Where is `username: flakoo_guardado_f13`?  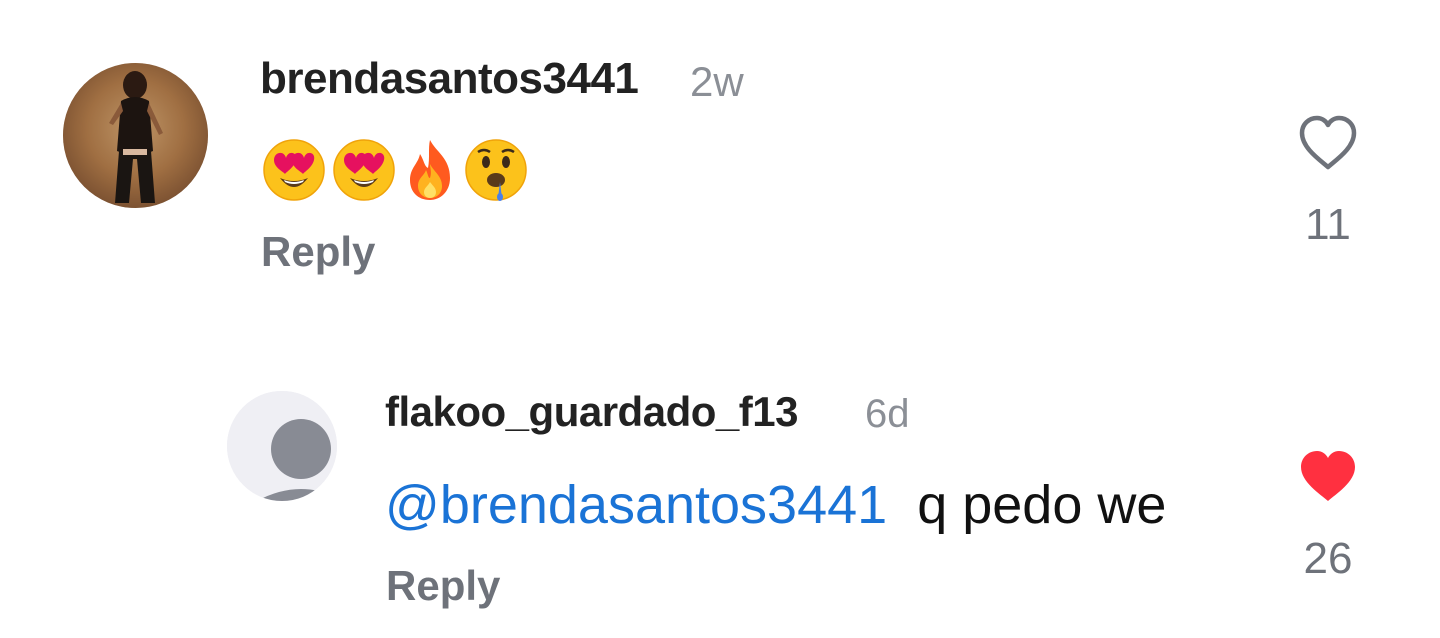 username: flakoo_guardado_f13 is located at coordinates (591, 412).